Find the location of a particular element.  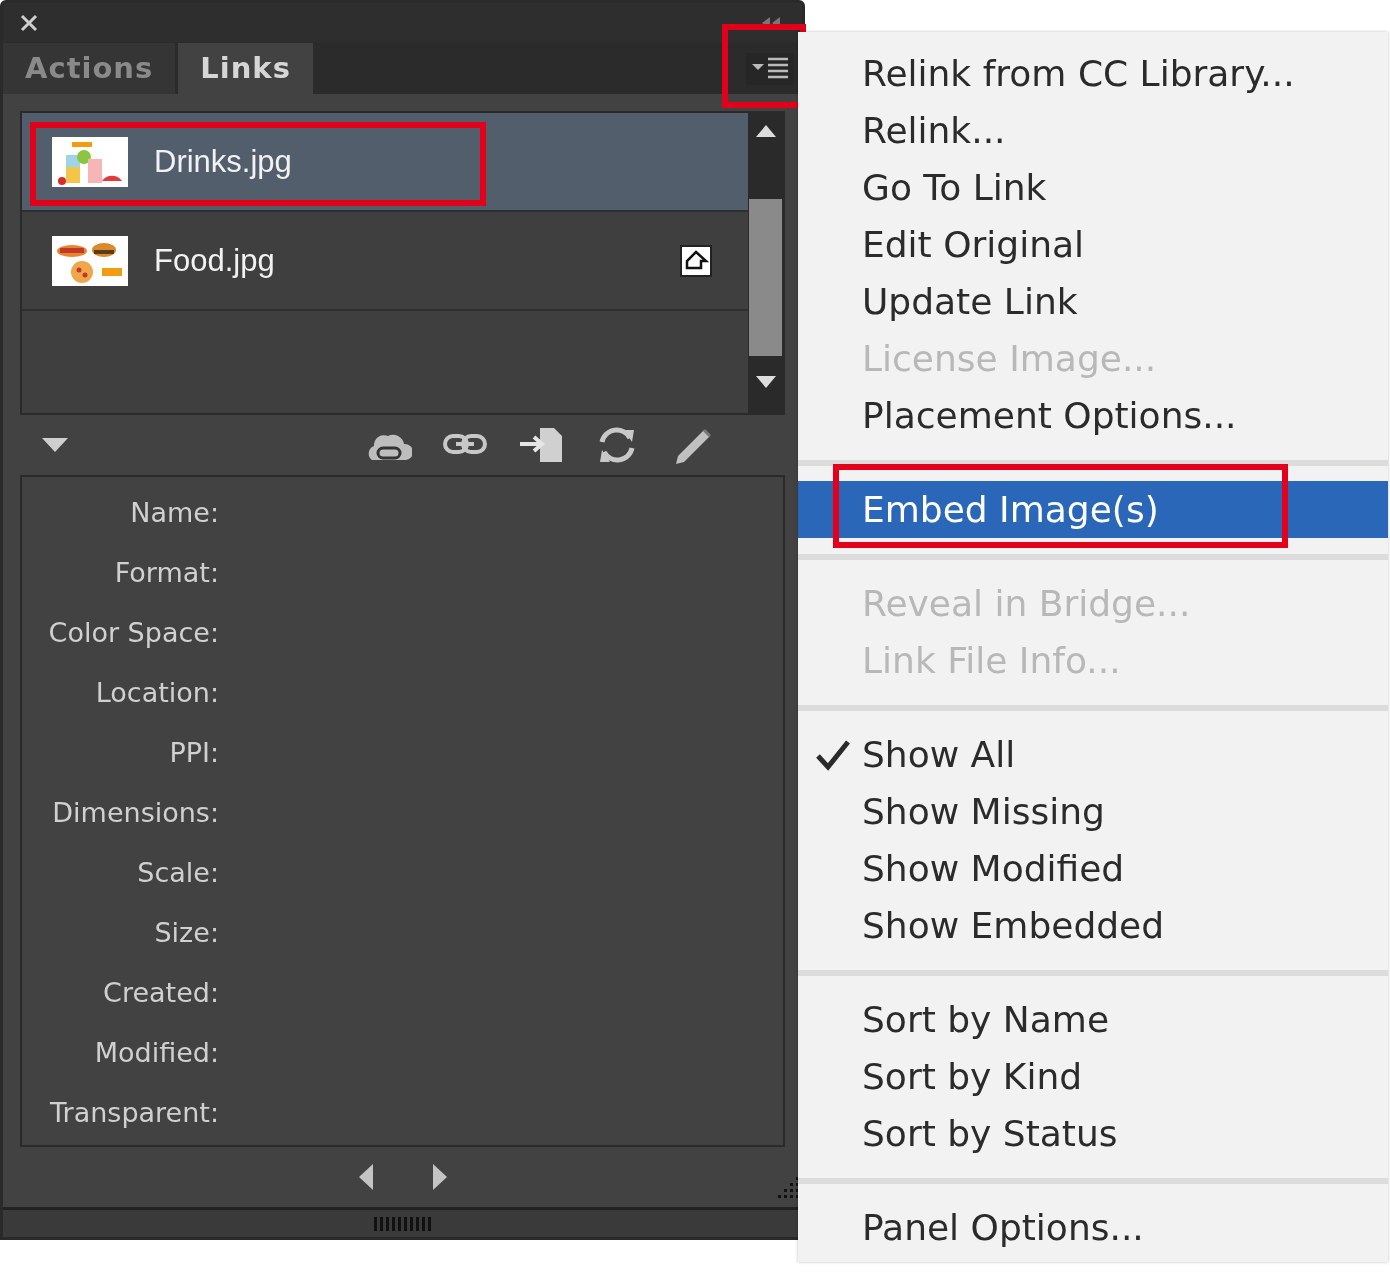

menu-item: Sort by Name is located at coordinates (1093, 1019).